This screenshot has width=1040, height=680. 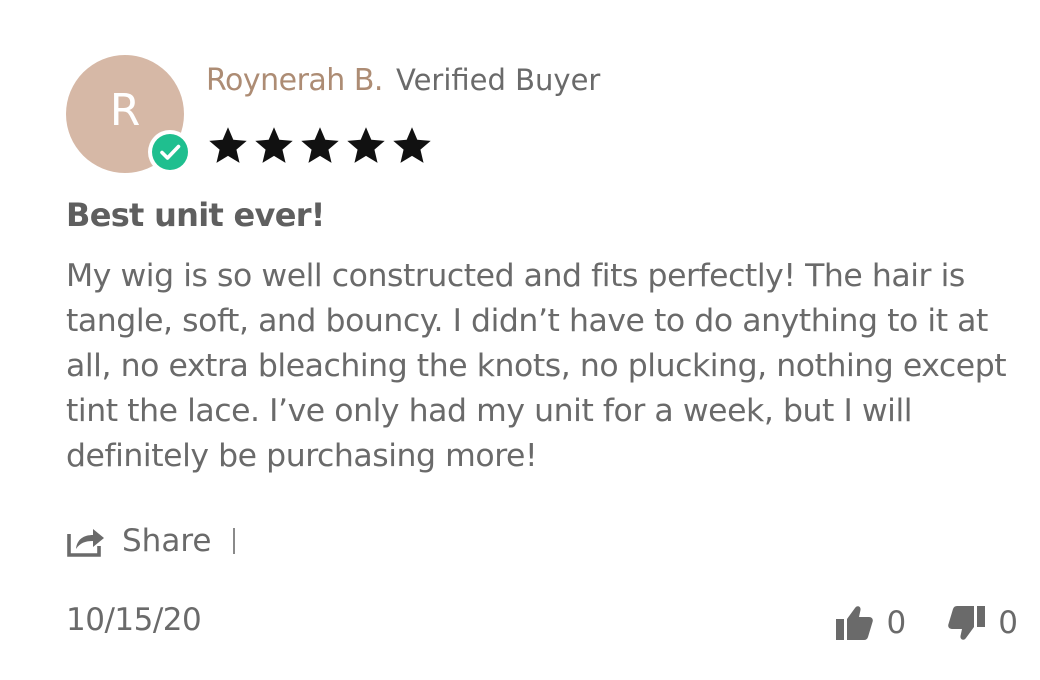 I want to click on share-row: Share, so click(x=151, y=541).